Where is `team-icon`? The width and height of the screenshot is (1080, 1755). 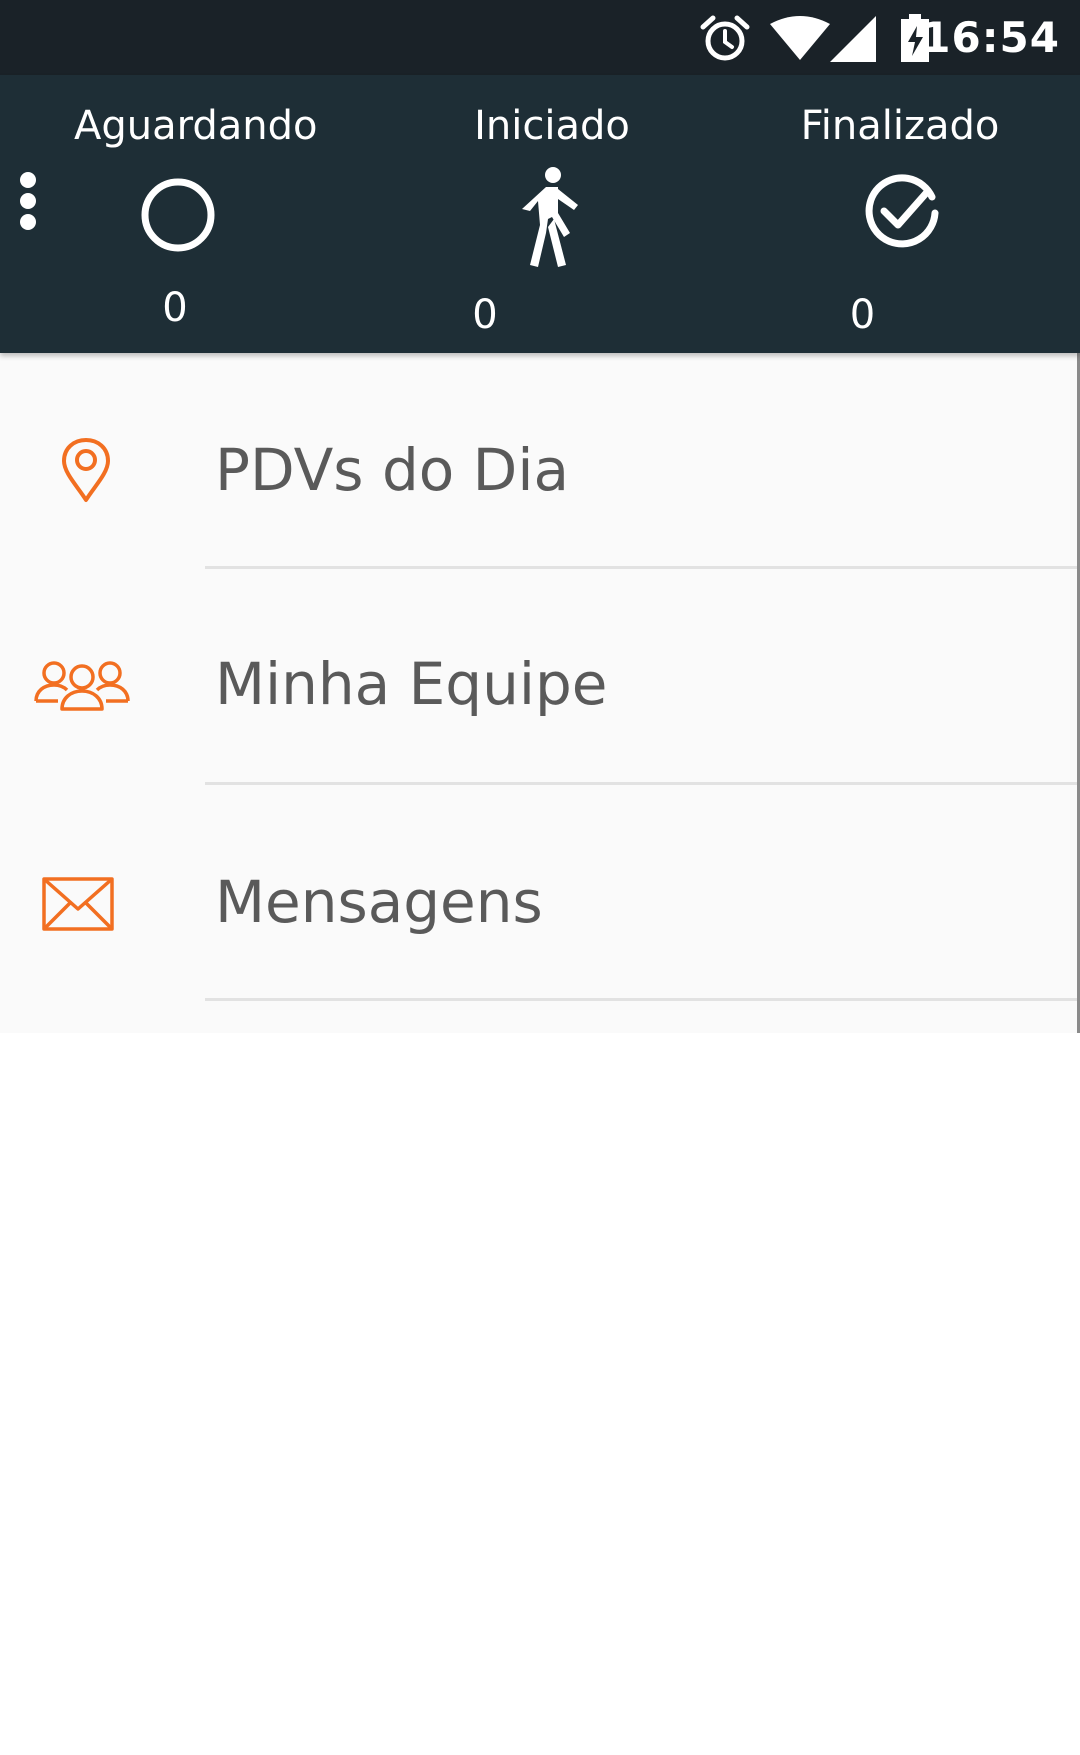
team-icon is located at coordinates (82, 686).